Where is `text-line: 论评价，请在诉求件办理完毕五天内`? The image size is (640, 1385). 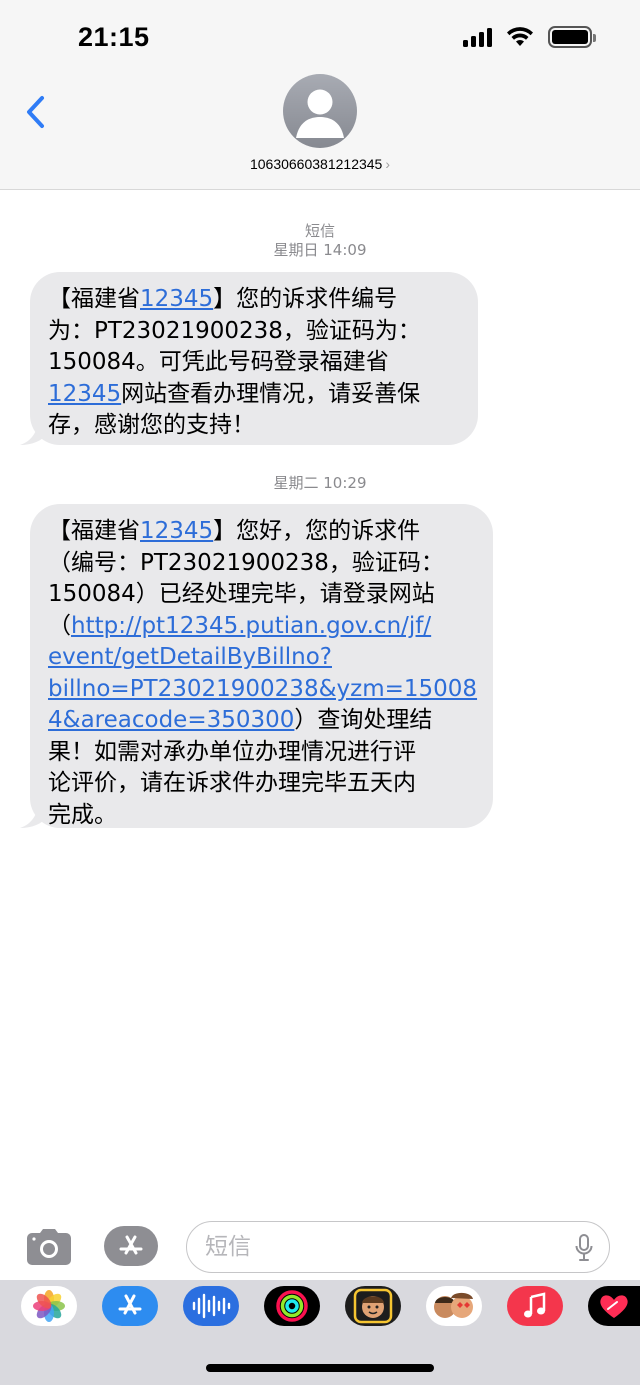 text-line: 论评价，请在诉求件办理完毕五天内 is located at coordinates (232, 783).